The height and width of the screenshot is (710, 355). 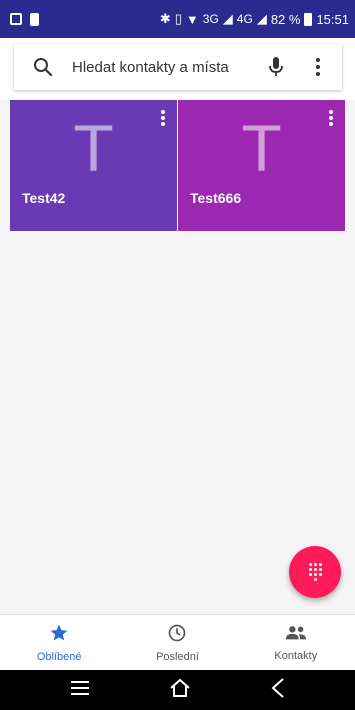 What do you see at coordinates (168, 67) in the screenshot?
I see `search-placeholder: Hledat kontakty a místa` at bounding box center [168, 67].